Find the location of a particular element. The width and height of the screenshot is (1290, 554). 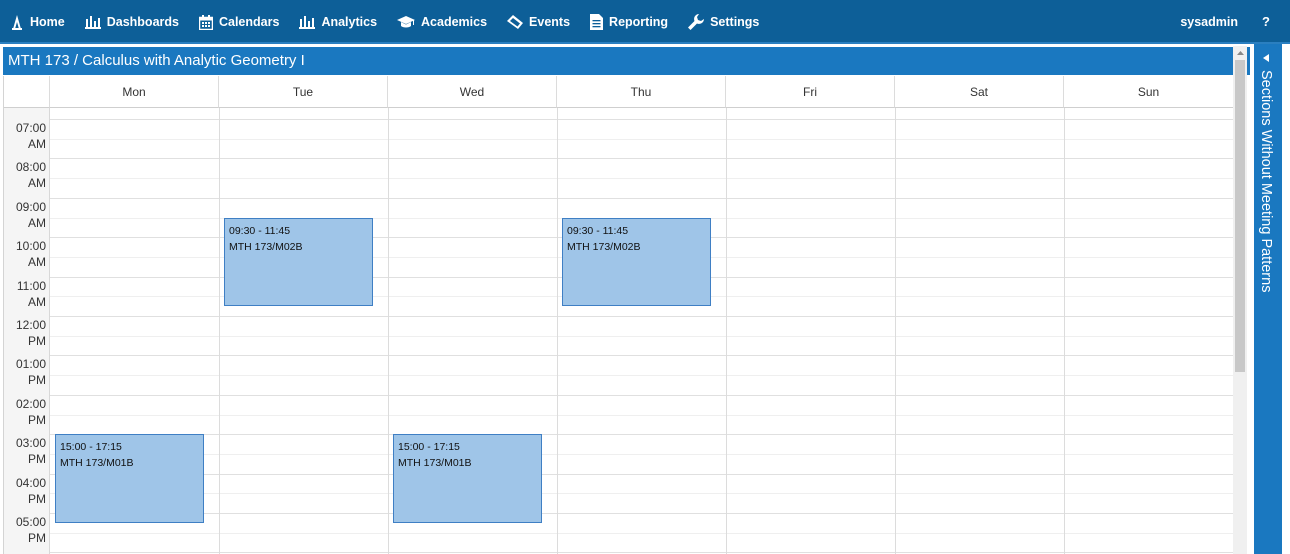

nav-events-label: Events is located at coordinates (550, 22).